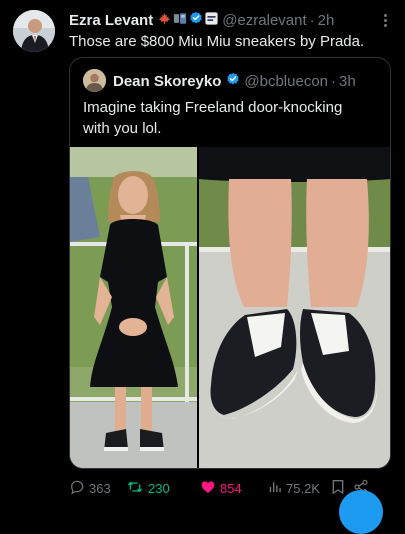  I want to click on author-avatar, so click(34, 31).